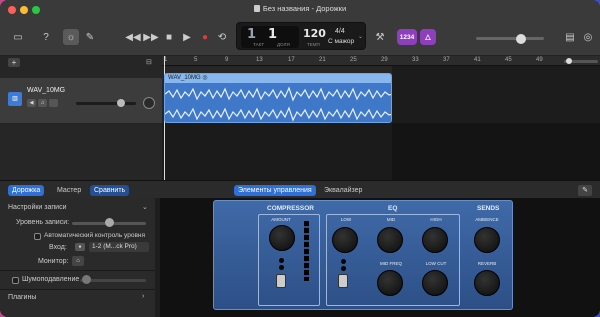 This screenshot has width=600, height=317. I want to click on amount-knob, so click(282, 238).